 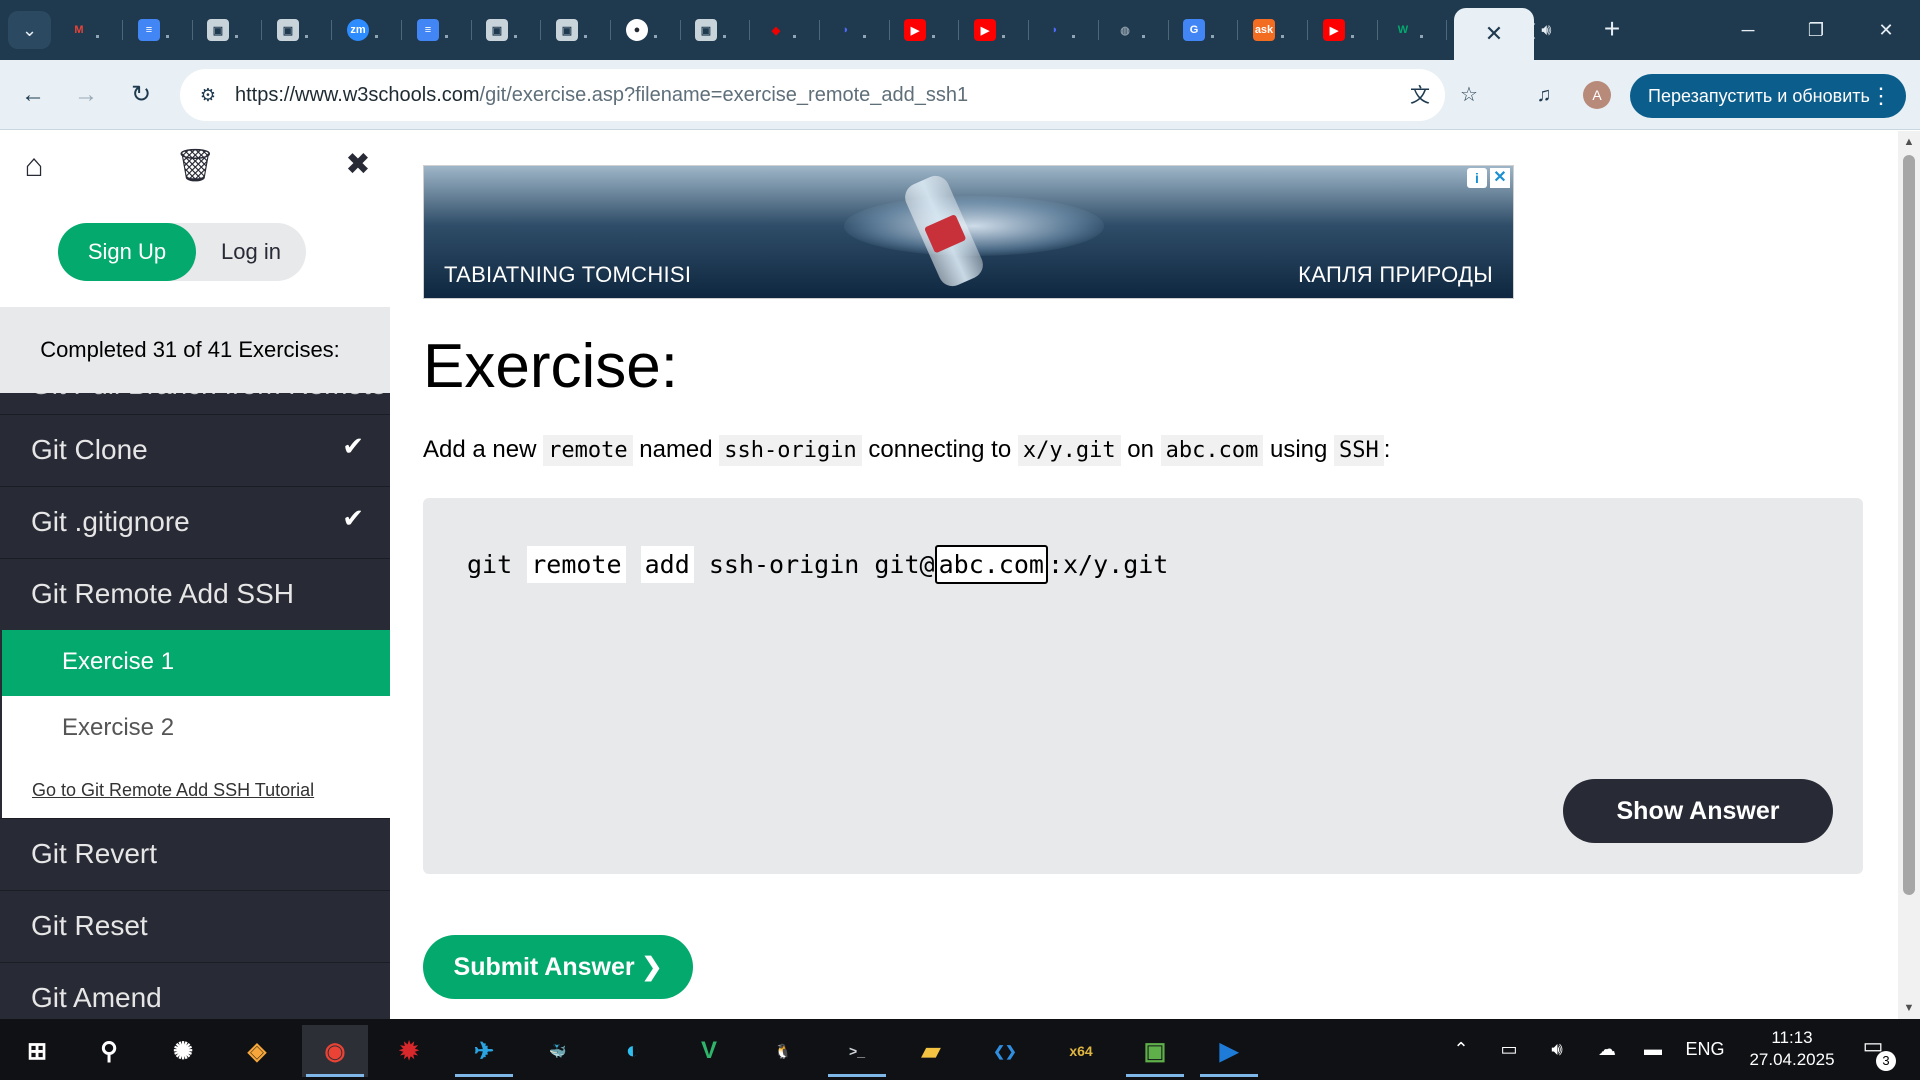 I want to click on login-button: Log in, so click(x=251, y=252).